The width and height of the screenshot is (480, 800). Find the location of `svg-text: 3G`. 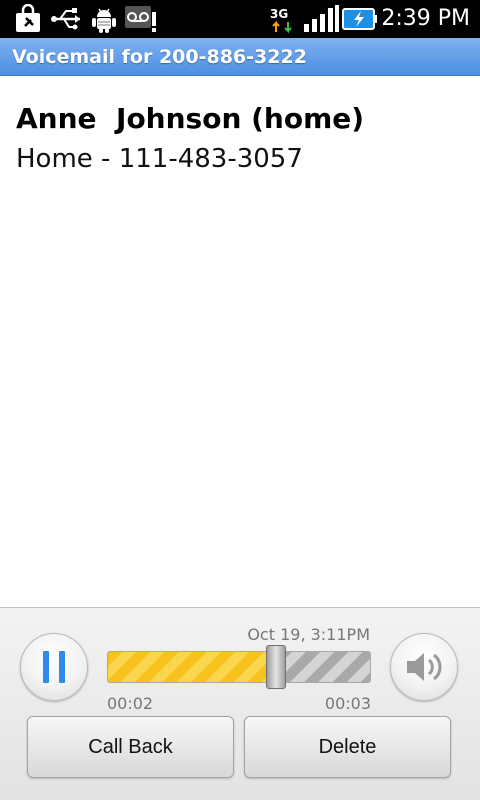

svg-text: 3G is located at coordinates (279, 14).